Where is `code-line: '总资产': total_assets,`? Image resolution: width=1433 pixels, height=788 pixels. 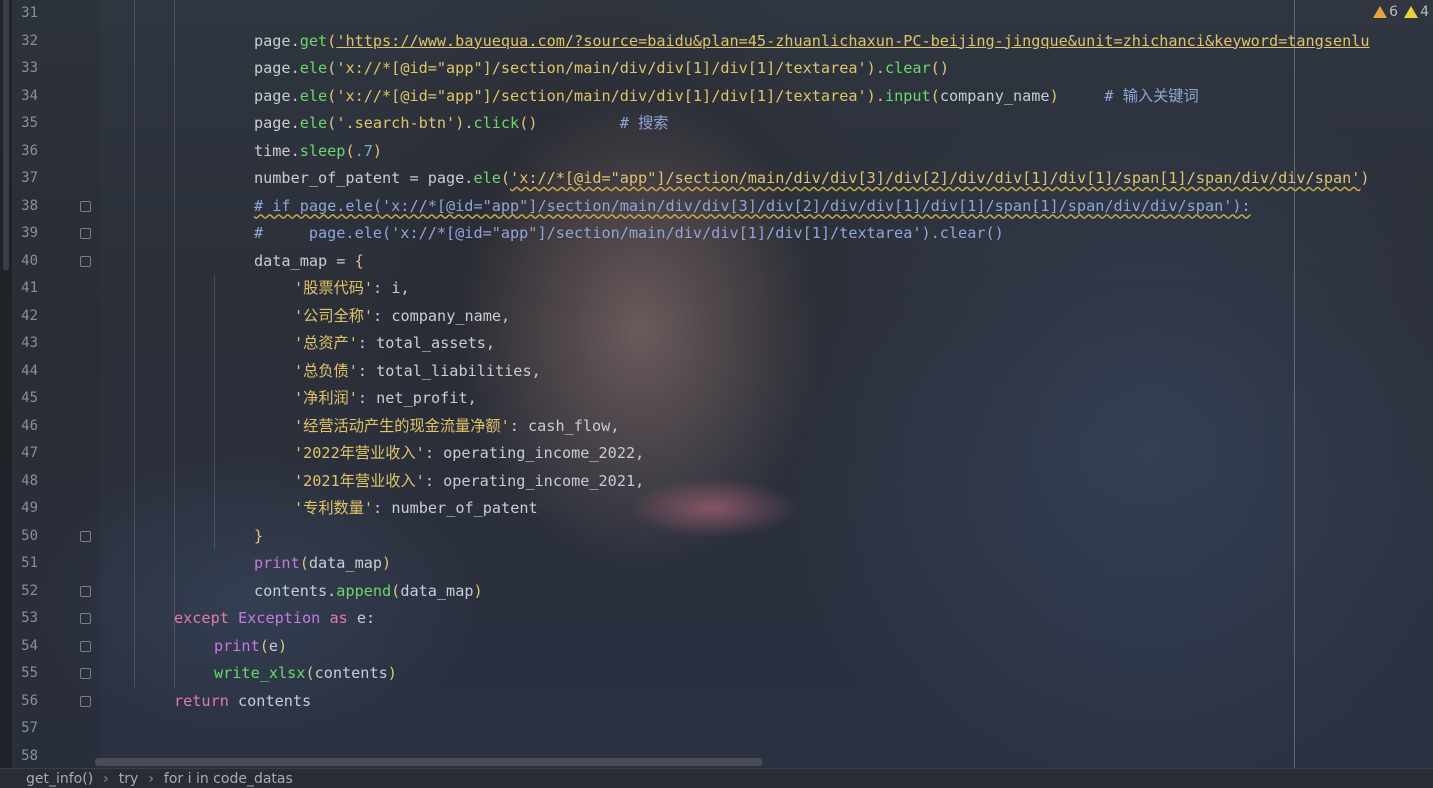 code-line: '总资产': total_assets, is located at coordinates (394, 344).